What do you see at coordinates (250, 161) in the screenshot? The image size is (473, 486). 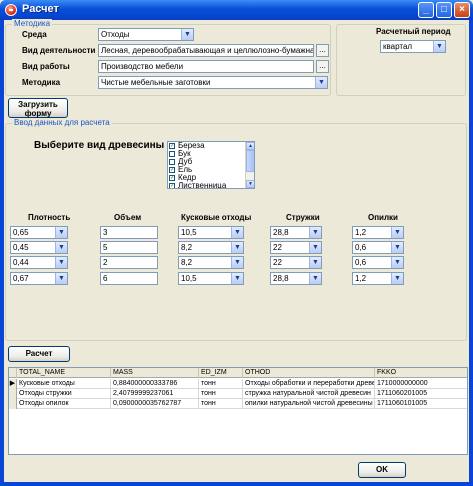 I see `scroll-thumb` at bounding box center [250, 161].